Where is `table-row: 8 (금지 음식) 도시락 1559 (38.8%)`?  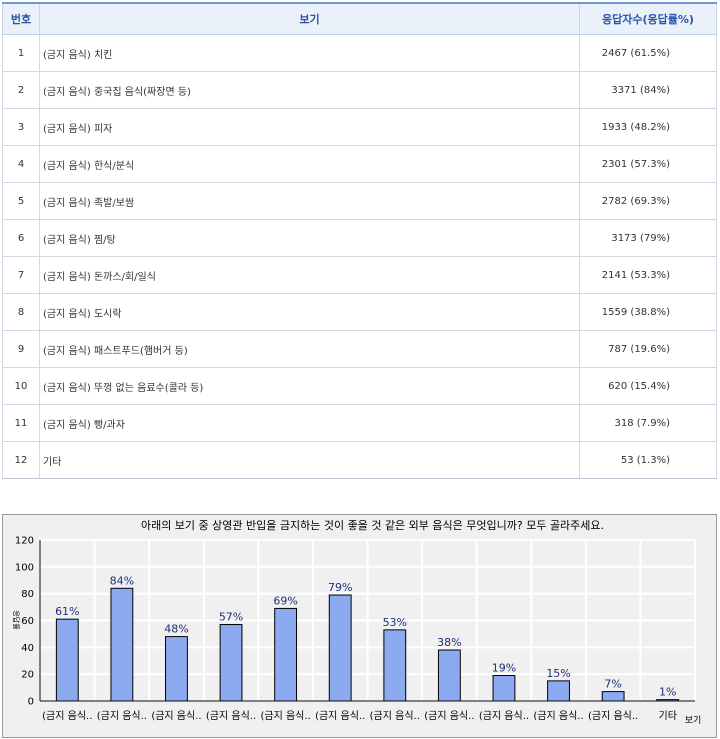
table-row: 8 (금지 음식) 도시락 1559 (38.8%) is located at coordinates (359, 312).